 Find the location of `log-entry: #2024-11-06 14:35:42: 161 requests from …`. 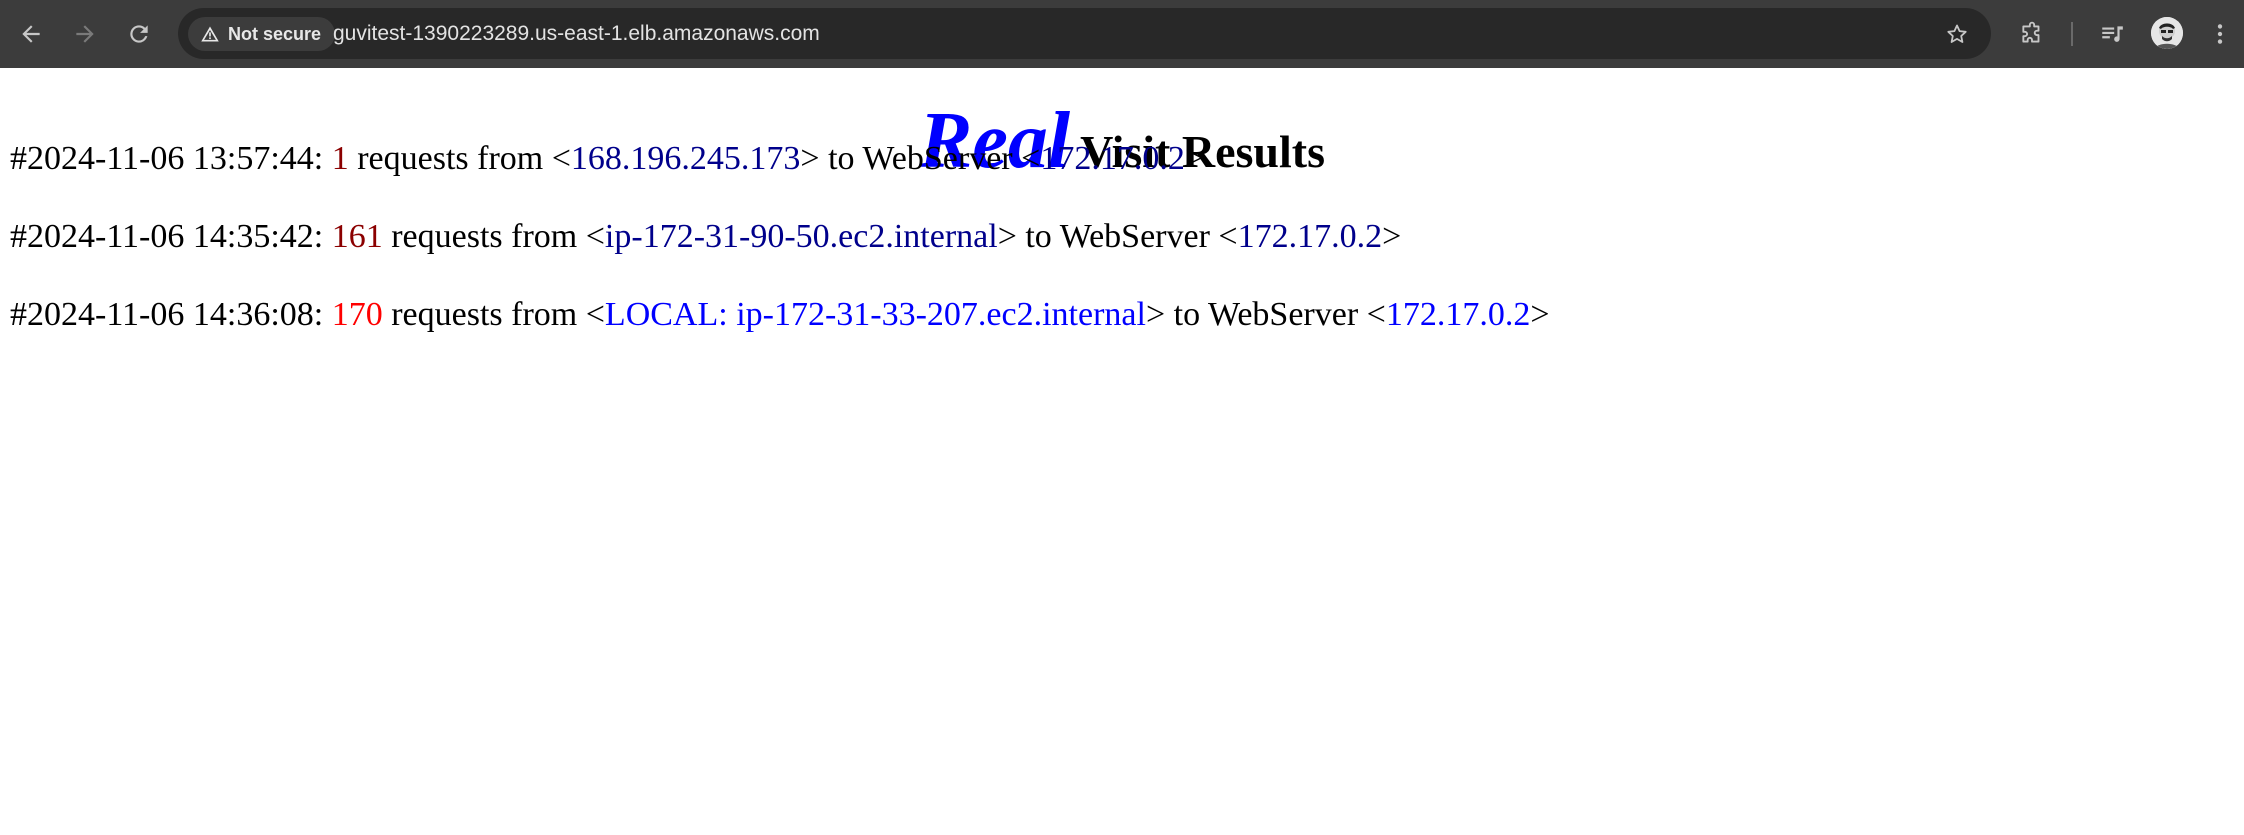

log-entry: #2024-11-06 14:35:42: 161 requests from … is located at coordinates (705, 237).